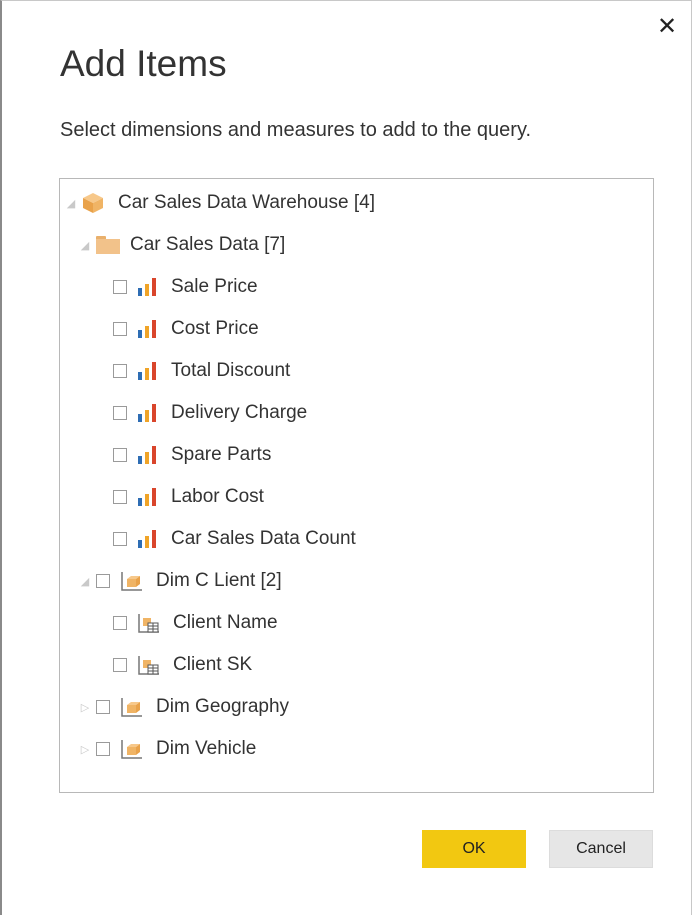 The image size is (695, 917). Describe the element at coordinates (219, 580) in the screenshot. I see `tree-node-label: Dim C Lient [2]` at that location.